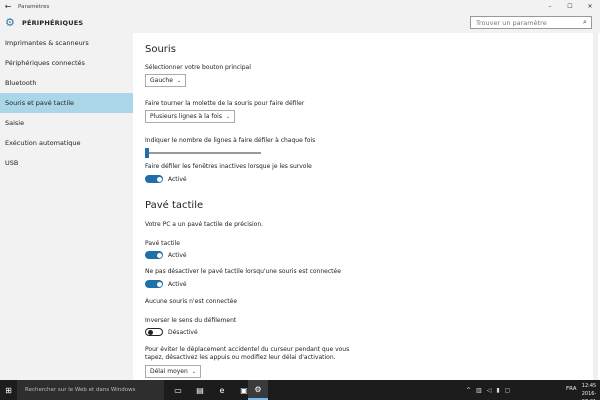 This screenshot has height=400, width=600. I want to click on touchpad-heading: Pavé tactile, so click(174, 205).